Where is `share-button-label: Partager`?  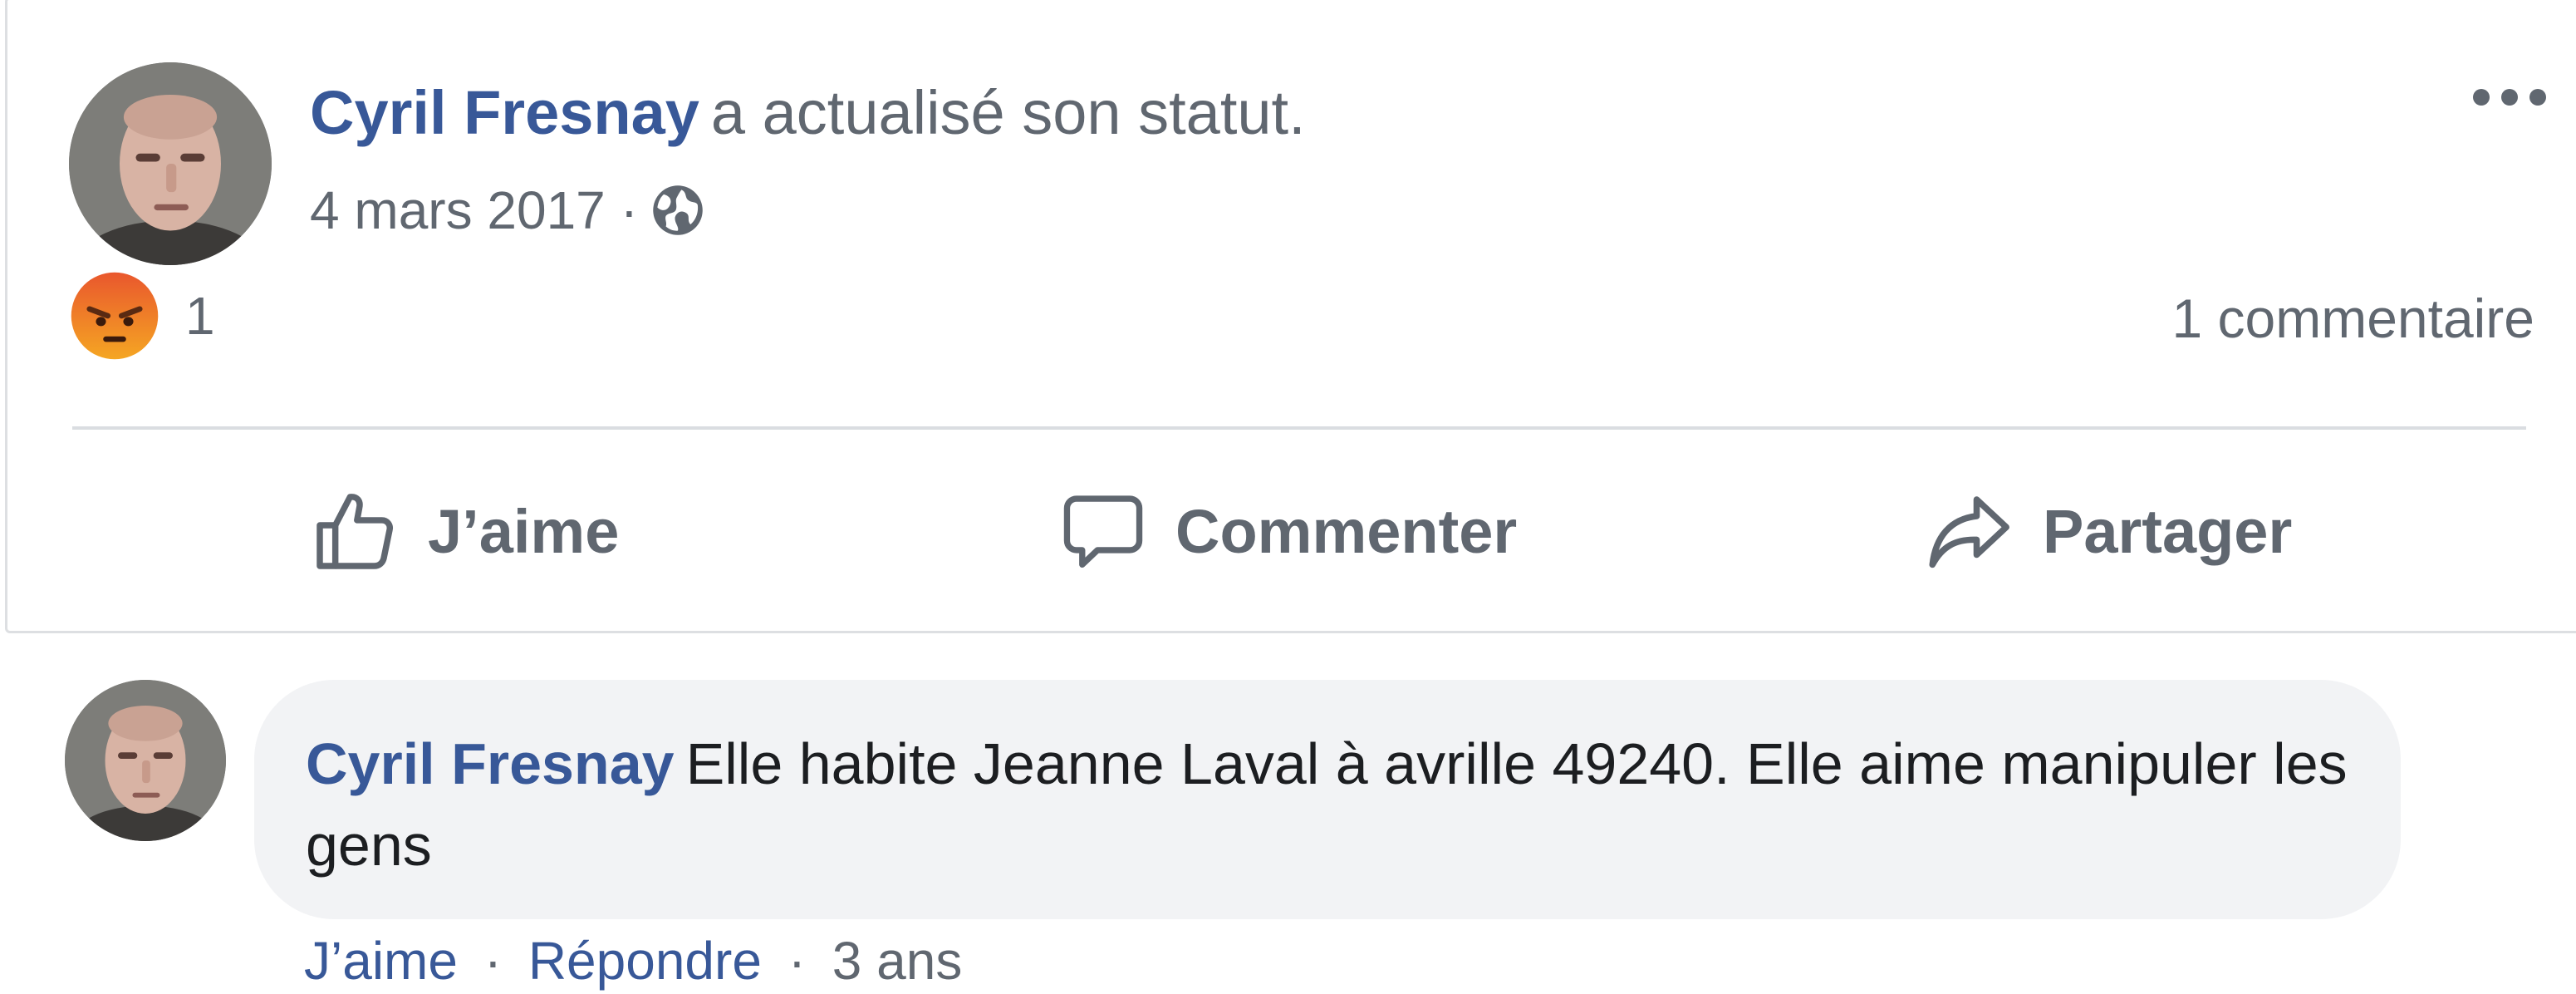
share-button-label: Partager is located at coordinates (2168, 531).